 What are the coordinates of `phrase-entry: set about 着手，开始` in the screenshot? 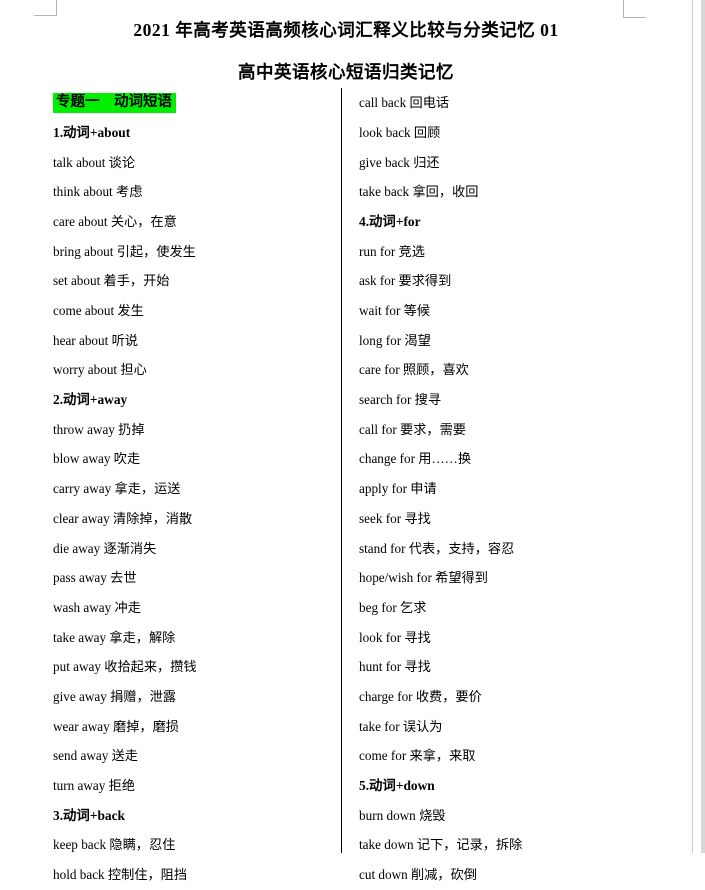 It's located at (111, 281).